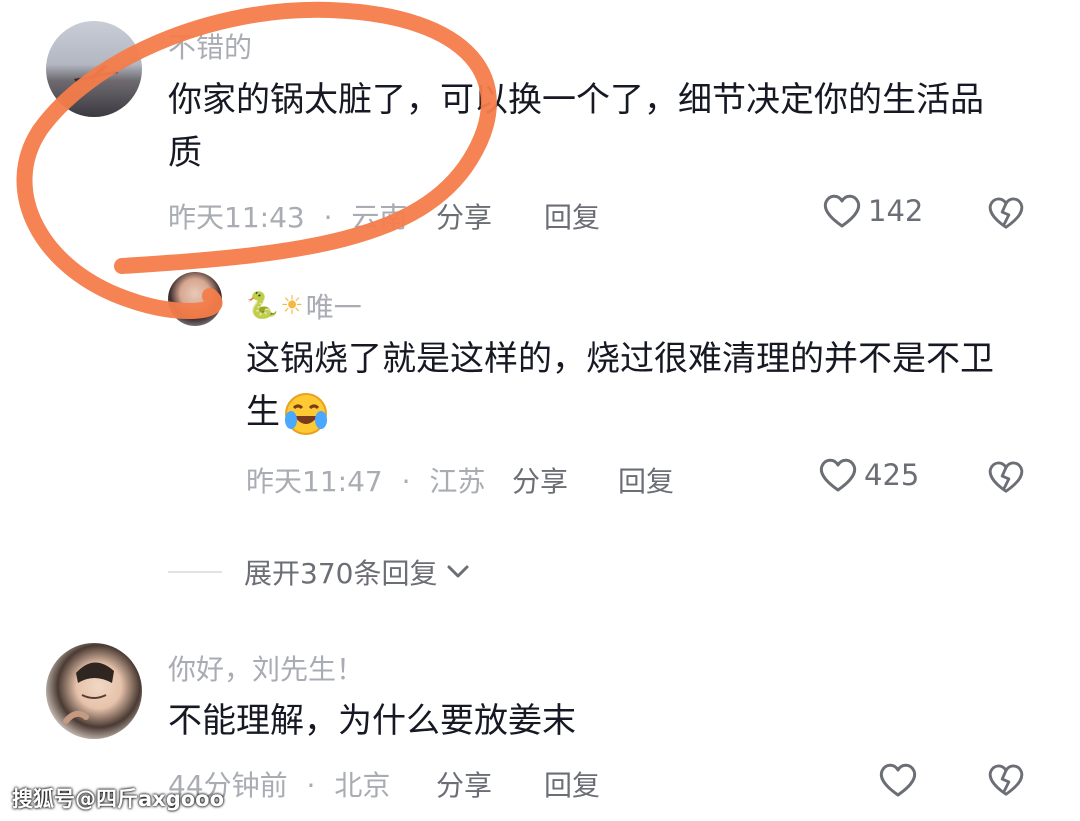  Describe the element at coordinates (236, 217) in the screenshot. I see `comment-time: 昨天11:43` at that location.